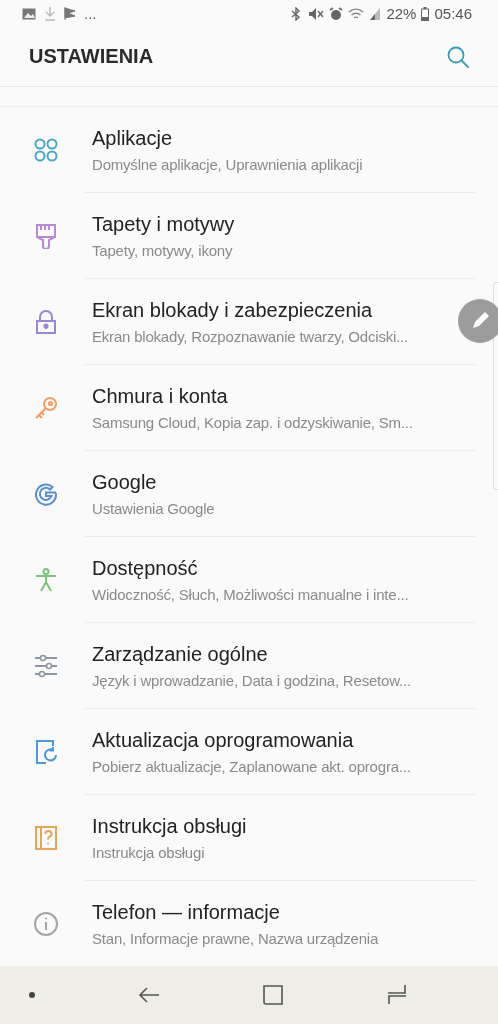 The image size is (498, 1024). I want to click on settings-item: Google Ustawienia Google, so click(226, 493).